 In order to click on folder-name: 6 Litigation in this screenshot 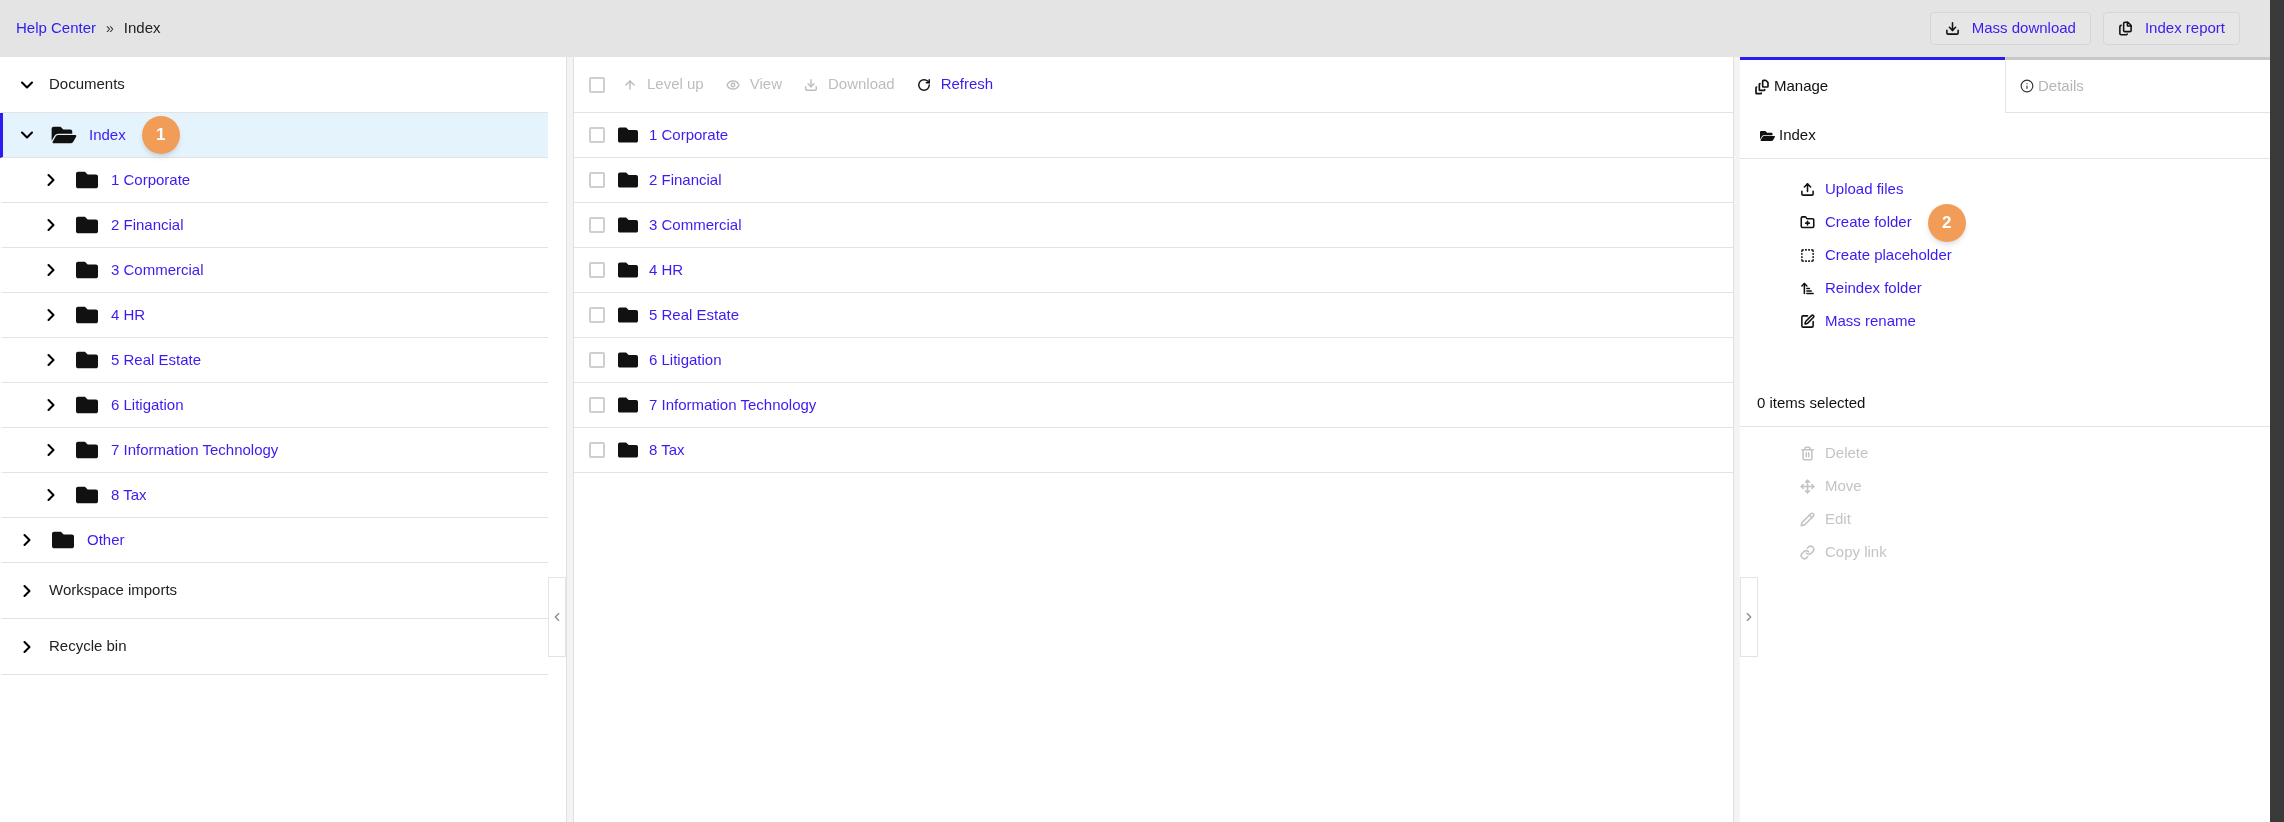, I will do `click(147, 404)`.